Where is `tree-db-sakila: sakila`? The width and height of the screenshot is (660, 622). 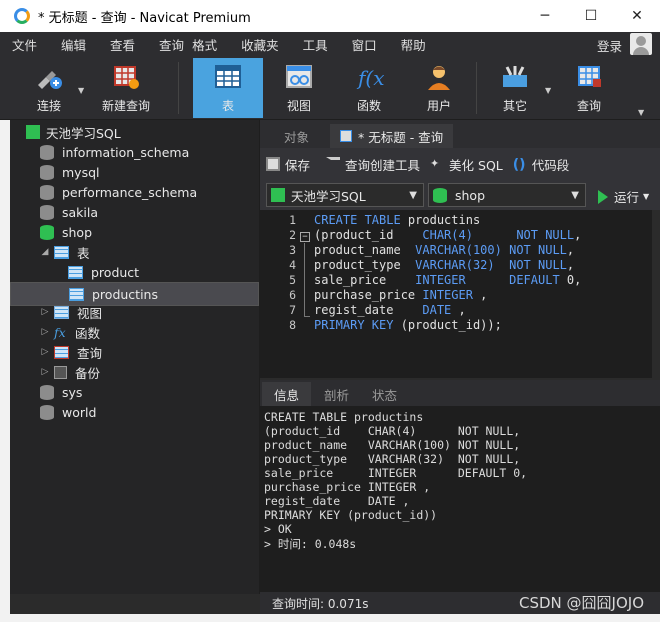 tree-db-sakila: sakila is located at coordinates (69, 212).